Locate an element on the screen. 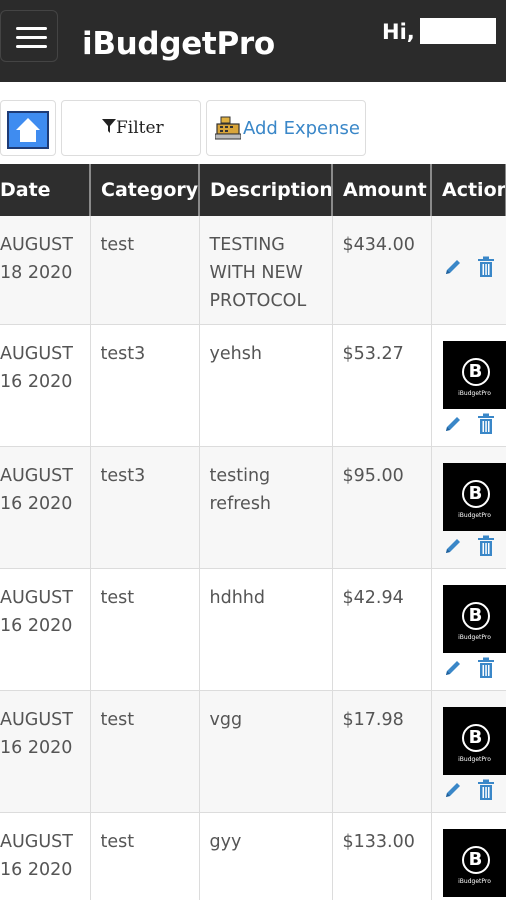 The image size is (506, 900). filter-button: Filter is located at coordinates (131, 128).